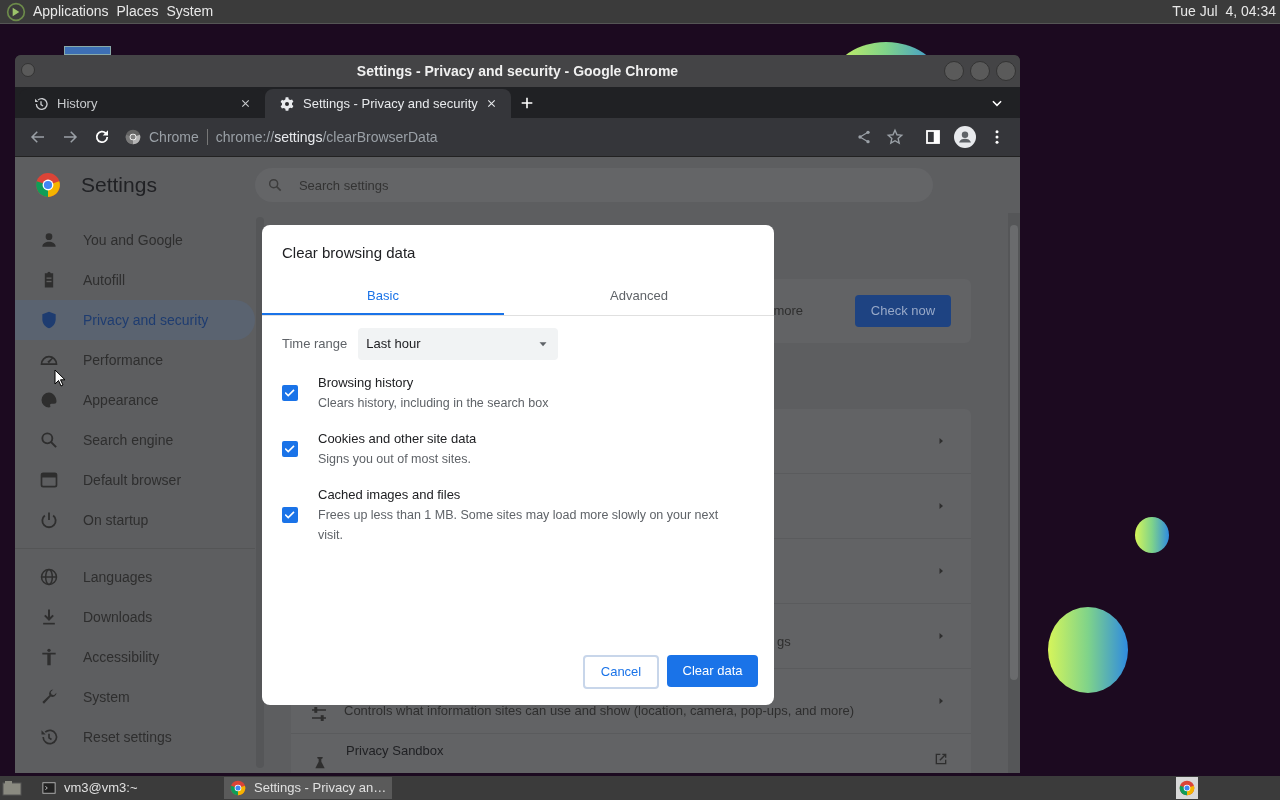 This screenshot has height=800, width=1280. What do you see at coordinates (38, 137) in the screenshot?
I see `back-icon` at bounding box center [38, 137].